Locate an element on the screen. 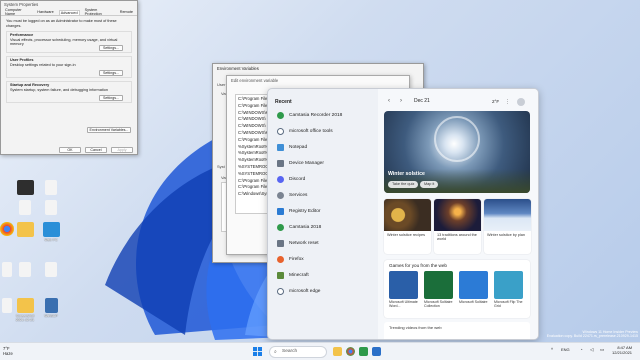  recent-item: Services is located at coordinates (292, 195).